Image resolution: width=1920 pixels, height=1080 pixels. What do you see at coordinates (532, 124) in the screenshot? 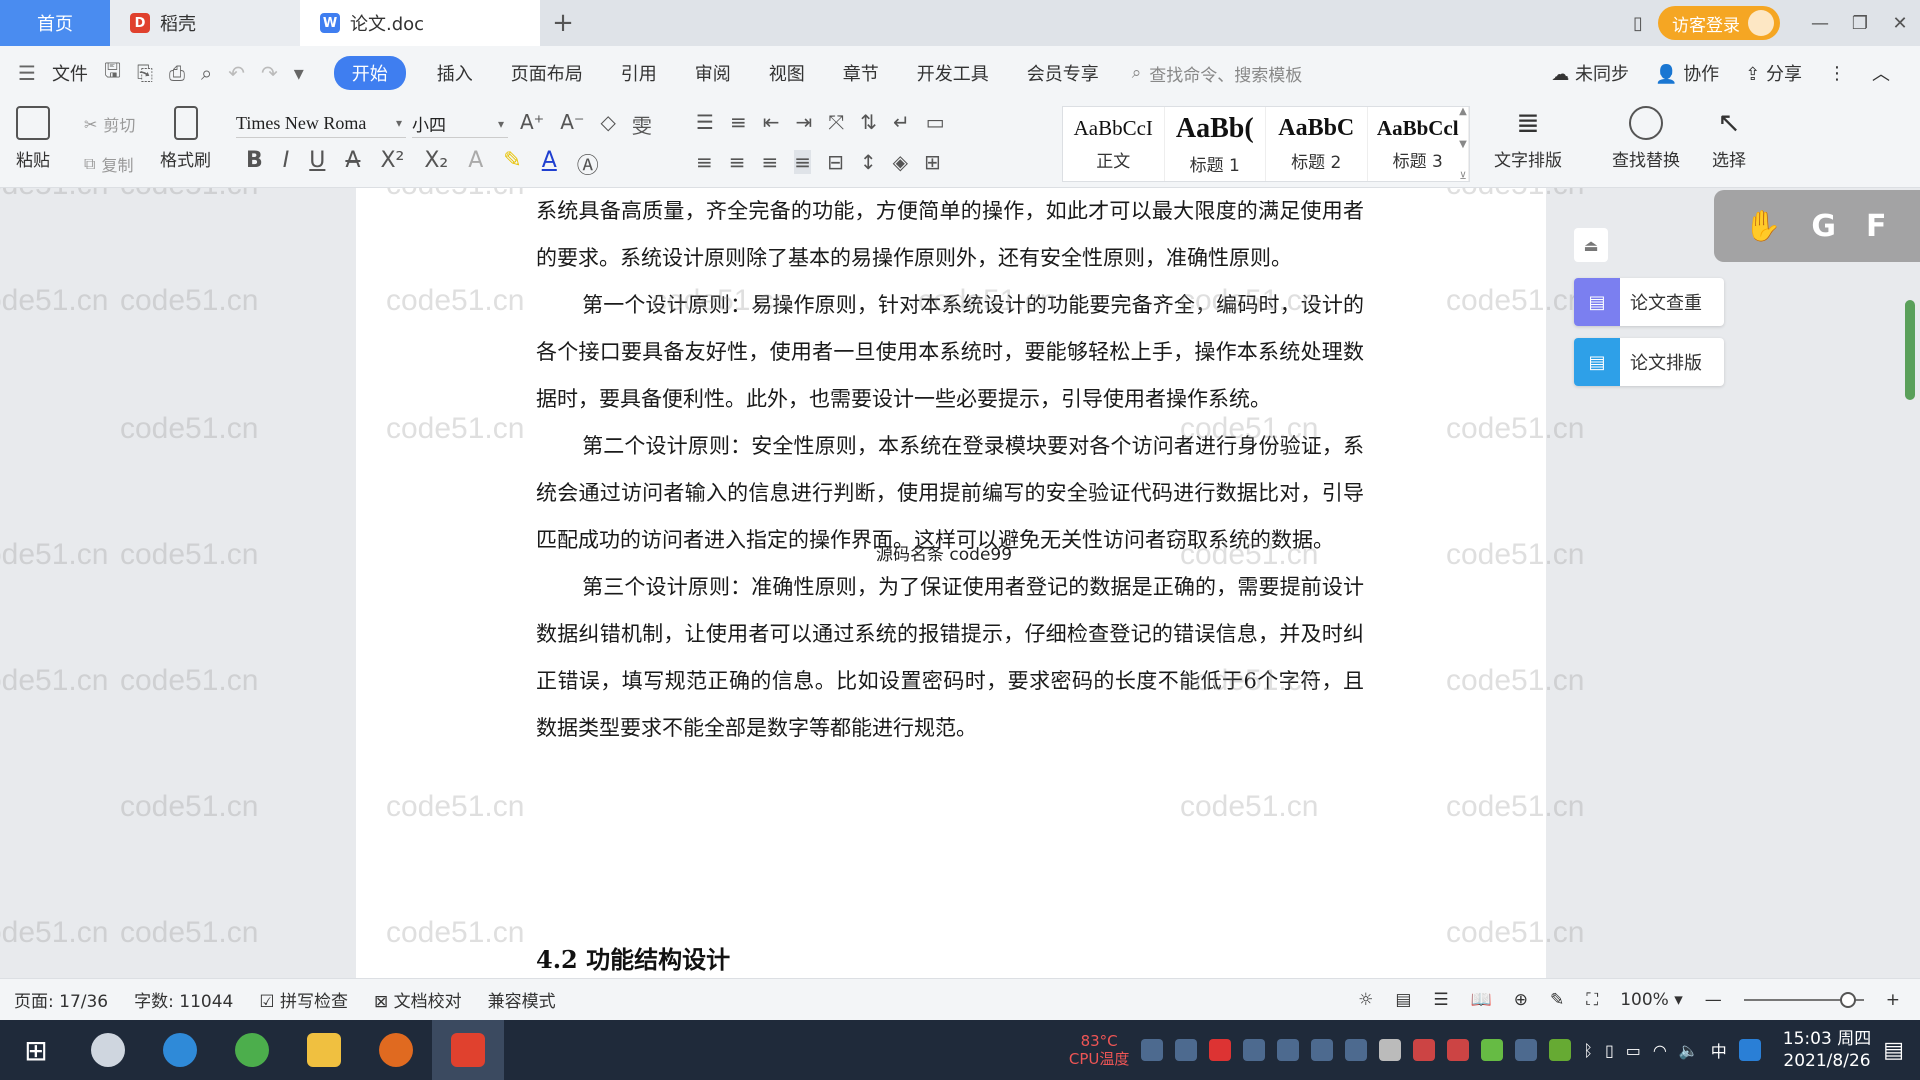
I see `grow-font-icon: A⁺` at bounding box center [532, 124].